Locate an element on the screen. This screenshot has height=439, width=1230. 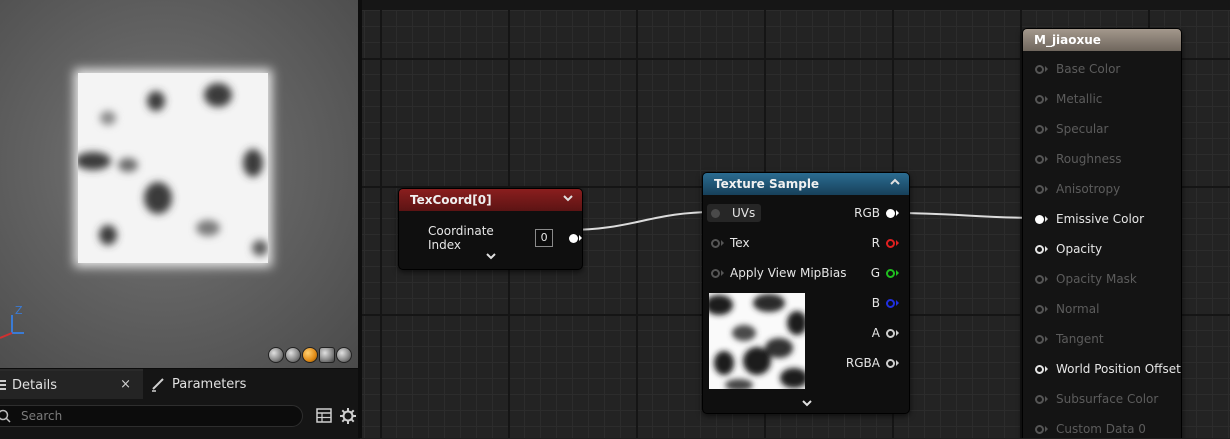
mipbias-input-pin-row: Apply View MipBias is located at coordinates (778, 273).